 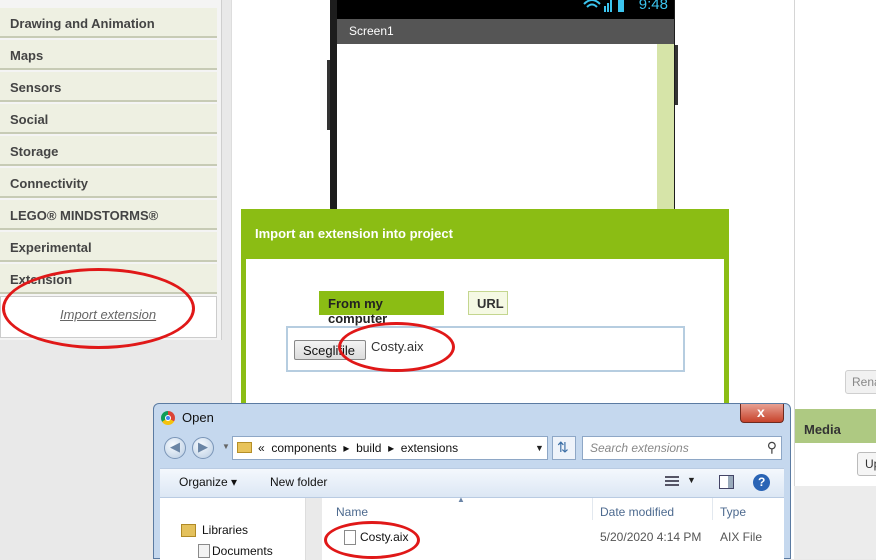 I want to click on tab-url: URL, so click(x=488, y=303).